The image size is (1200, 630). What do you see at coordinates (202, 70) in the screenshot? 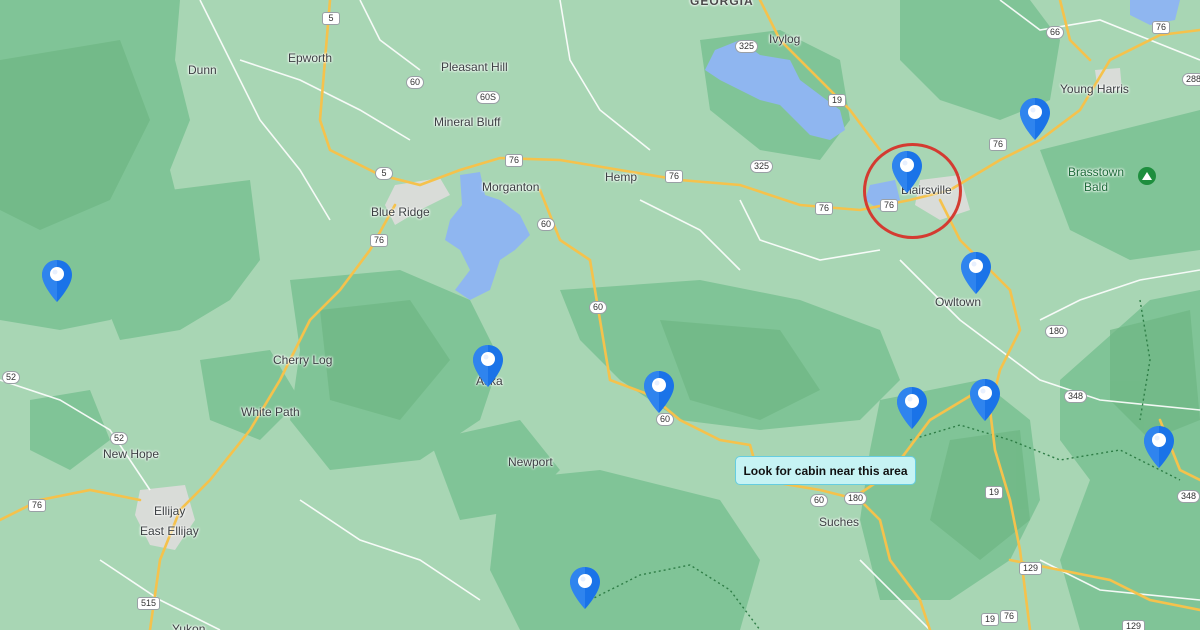
I see `place-label-dunn: Dunn` at bounding box center [202, 70].